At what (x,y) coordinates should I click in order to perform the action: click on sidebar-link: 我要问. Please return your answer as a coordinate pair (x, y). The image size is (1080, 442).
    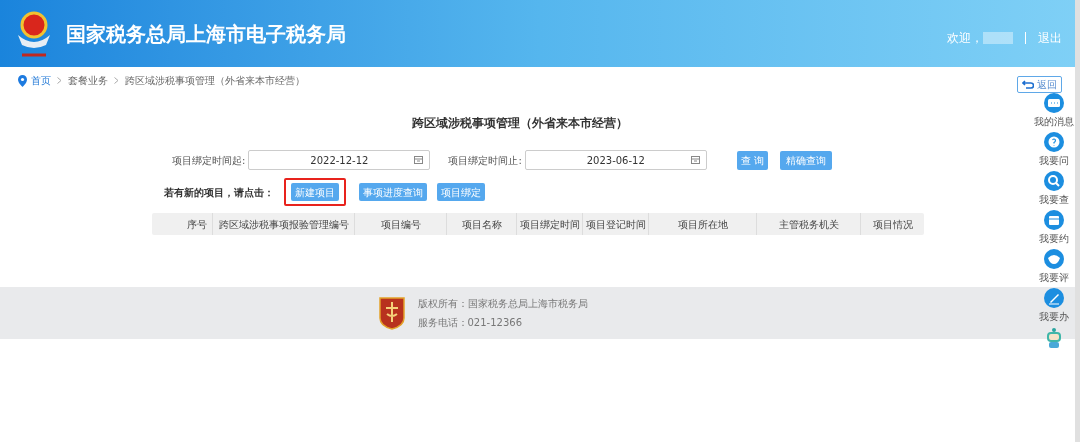
    Looking at the image, I should click on (1054, 161).